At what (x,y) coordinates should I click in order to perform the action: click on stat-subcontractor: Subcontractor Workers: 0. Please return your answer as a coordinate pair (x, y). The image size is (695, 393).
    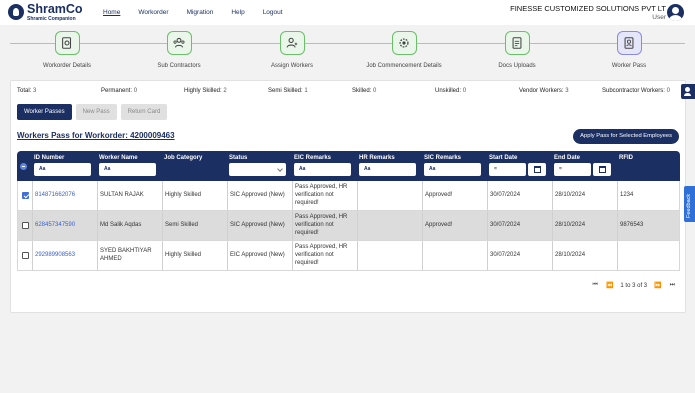
    Looking at the image, I should click on (636, 91).